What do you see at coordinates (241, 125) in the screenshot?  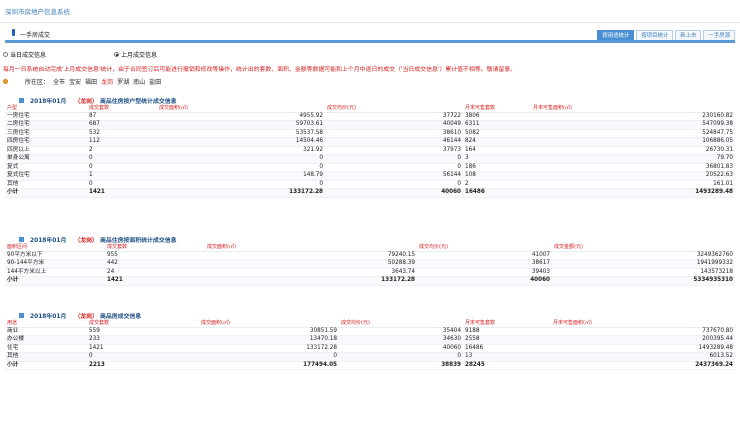 I see `table1-cell: 59703.61` at bounding box center [241, 125].